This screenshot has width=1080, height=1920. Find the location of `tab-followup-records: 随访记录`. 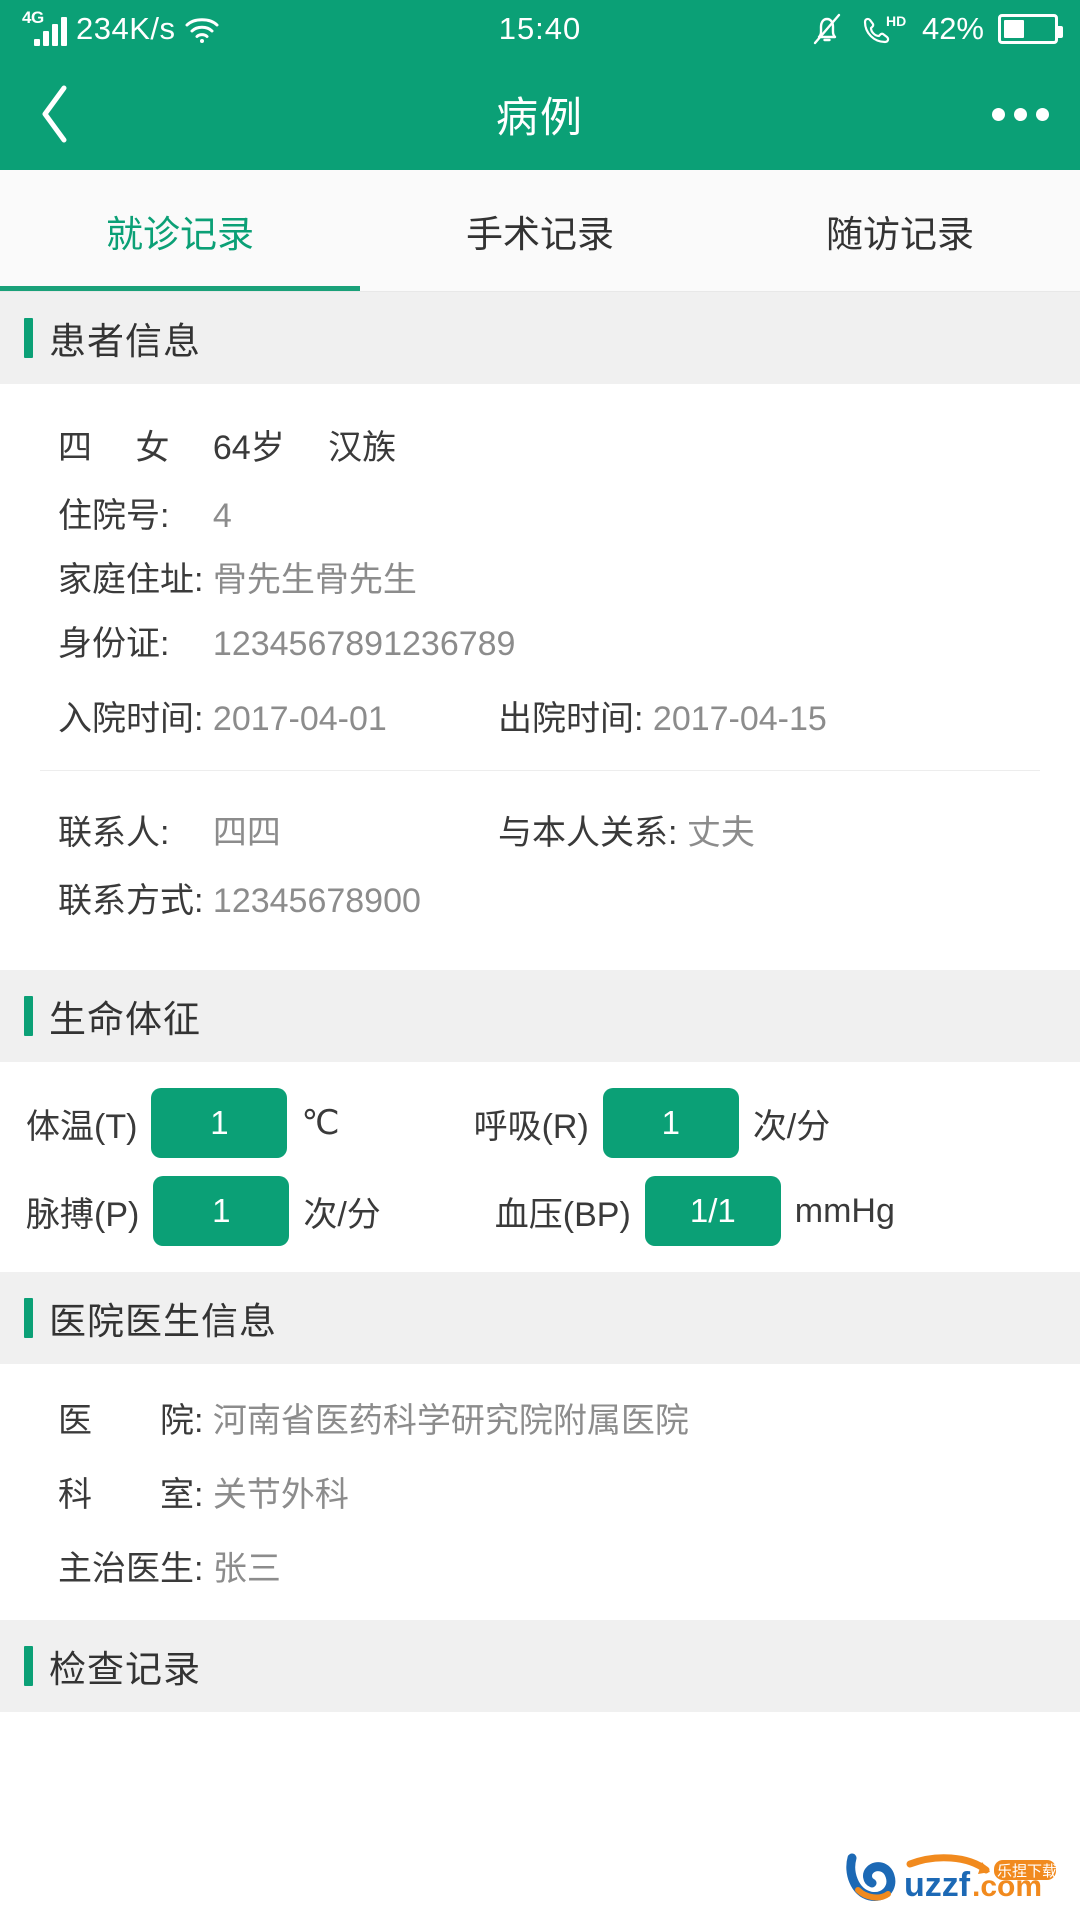

tab-followup-records: 随访记录 is located at coordinates (900, 230).